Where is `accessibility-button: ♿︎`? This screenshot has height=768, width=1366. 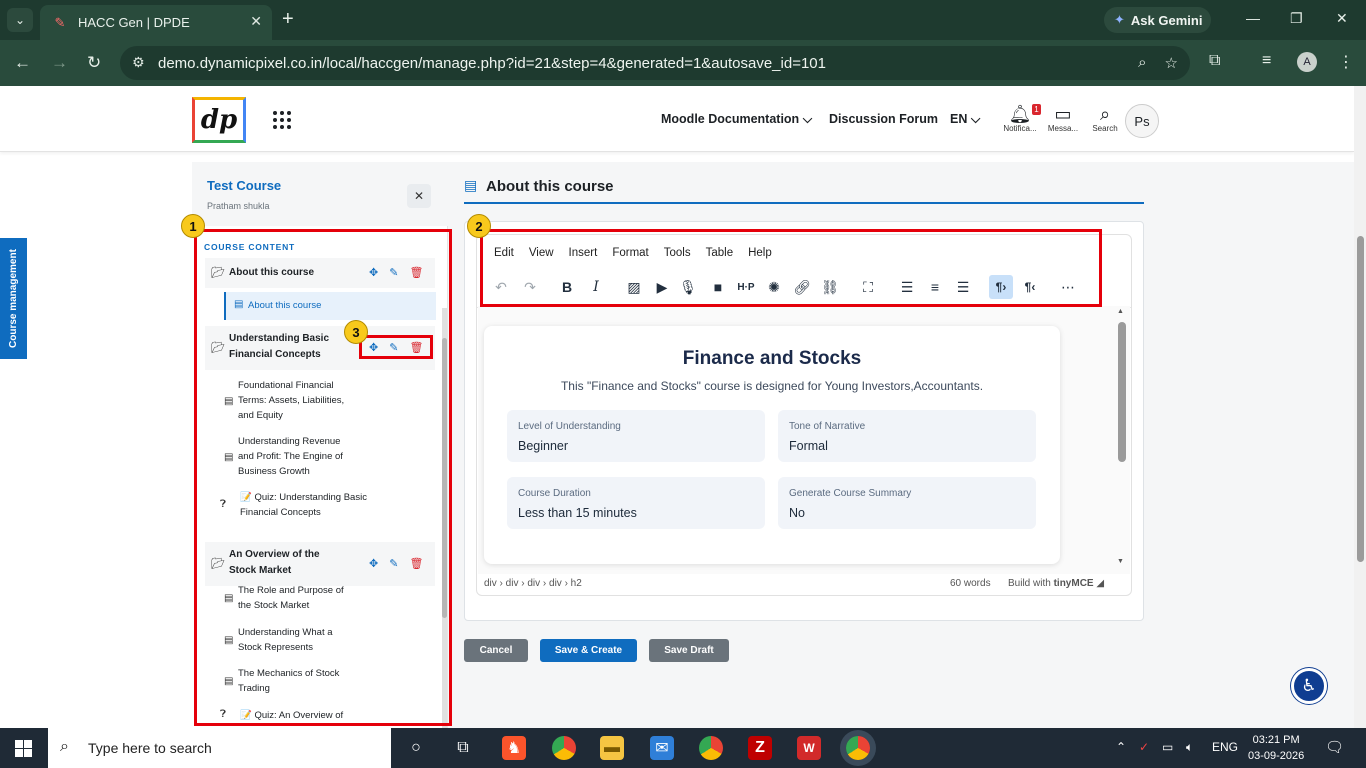 accessibility-button: ♿︎ is located at coordinates (1309, 686).